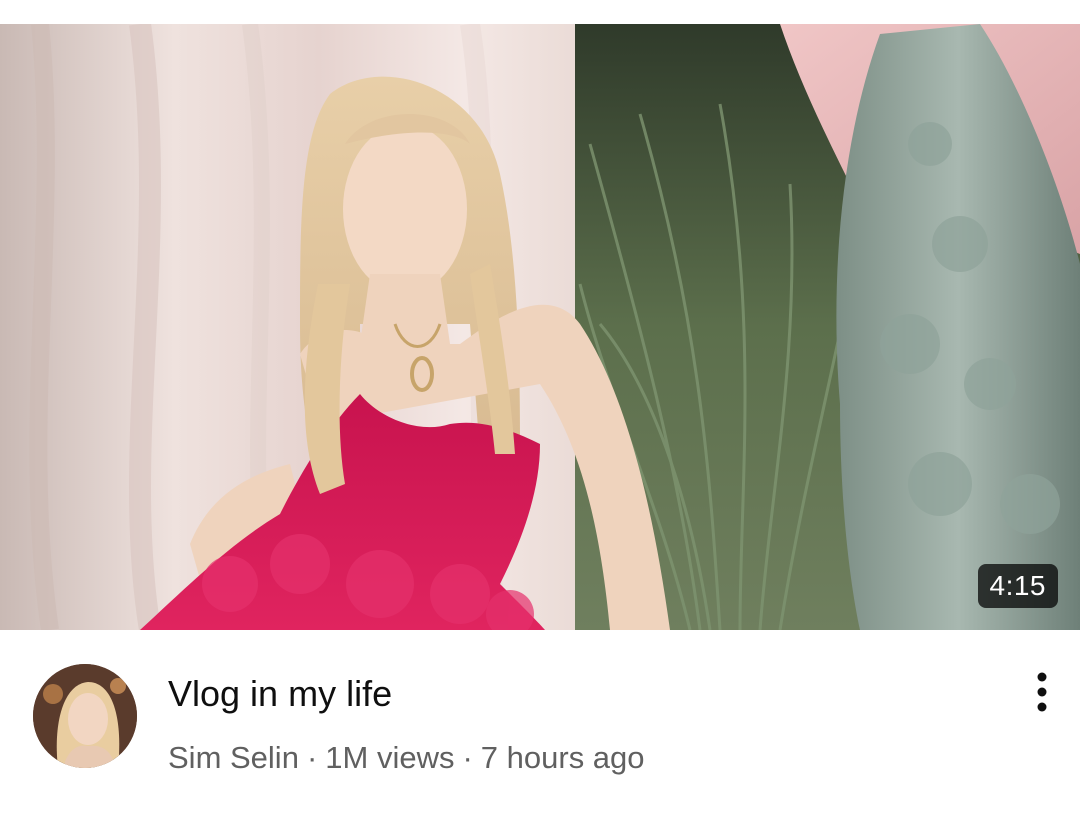 This screenshot has width=1080, height=826. I want to click on channel-name: Sim Selin, so click(233, 757).